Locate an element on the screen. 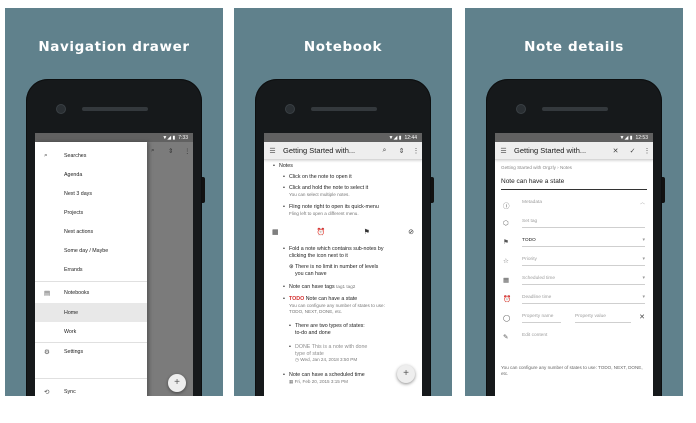 The height and width of the screenshot is (423, 696). state-keyword: DONE is located at coordinates (303, 347).